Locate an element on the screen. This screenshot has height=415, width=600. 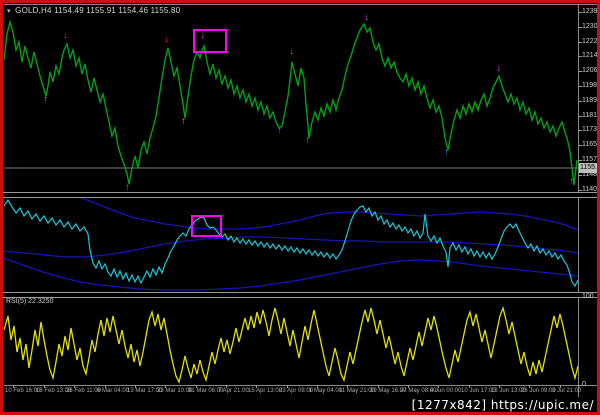
axis-tick-label: 1222.70 is located at coordinates (588, 42).